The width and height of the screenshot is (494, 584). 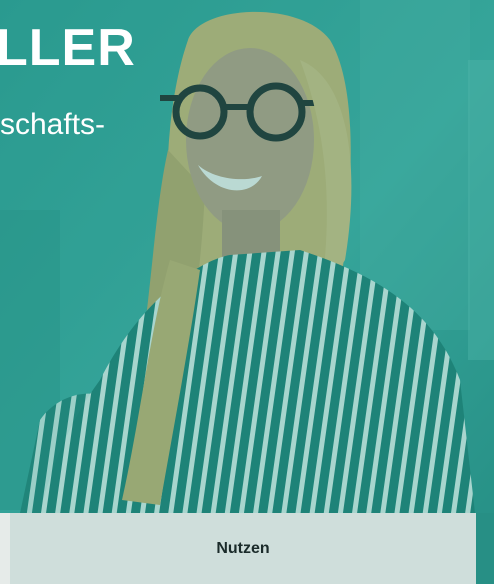 I want to click on hero-subtitle: schafts-, so click(x=53, y=124).